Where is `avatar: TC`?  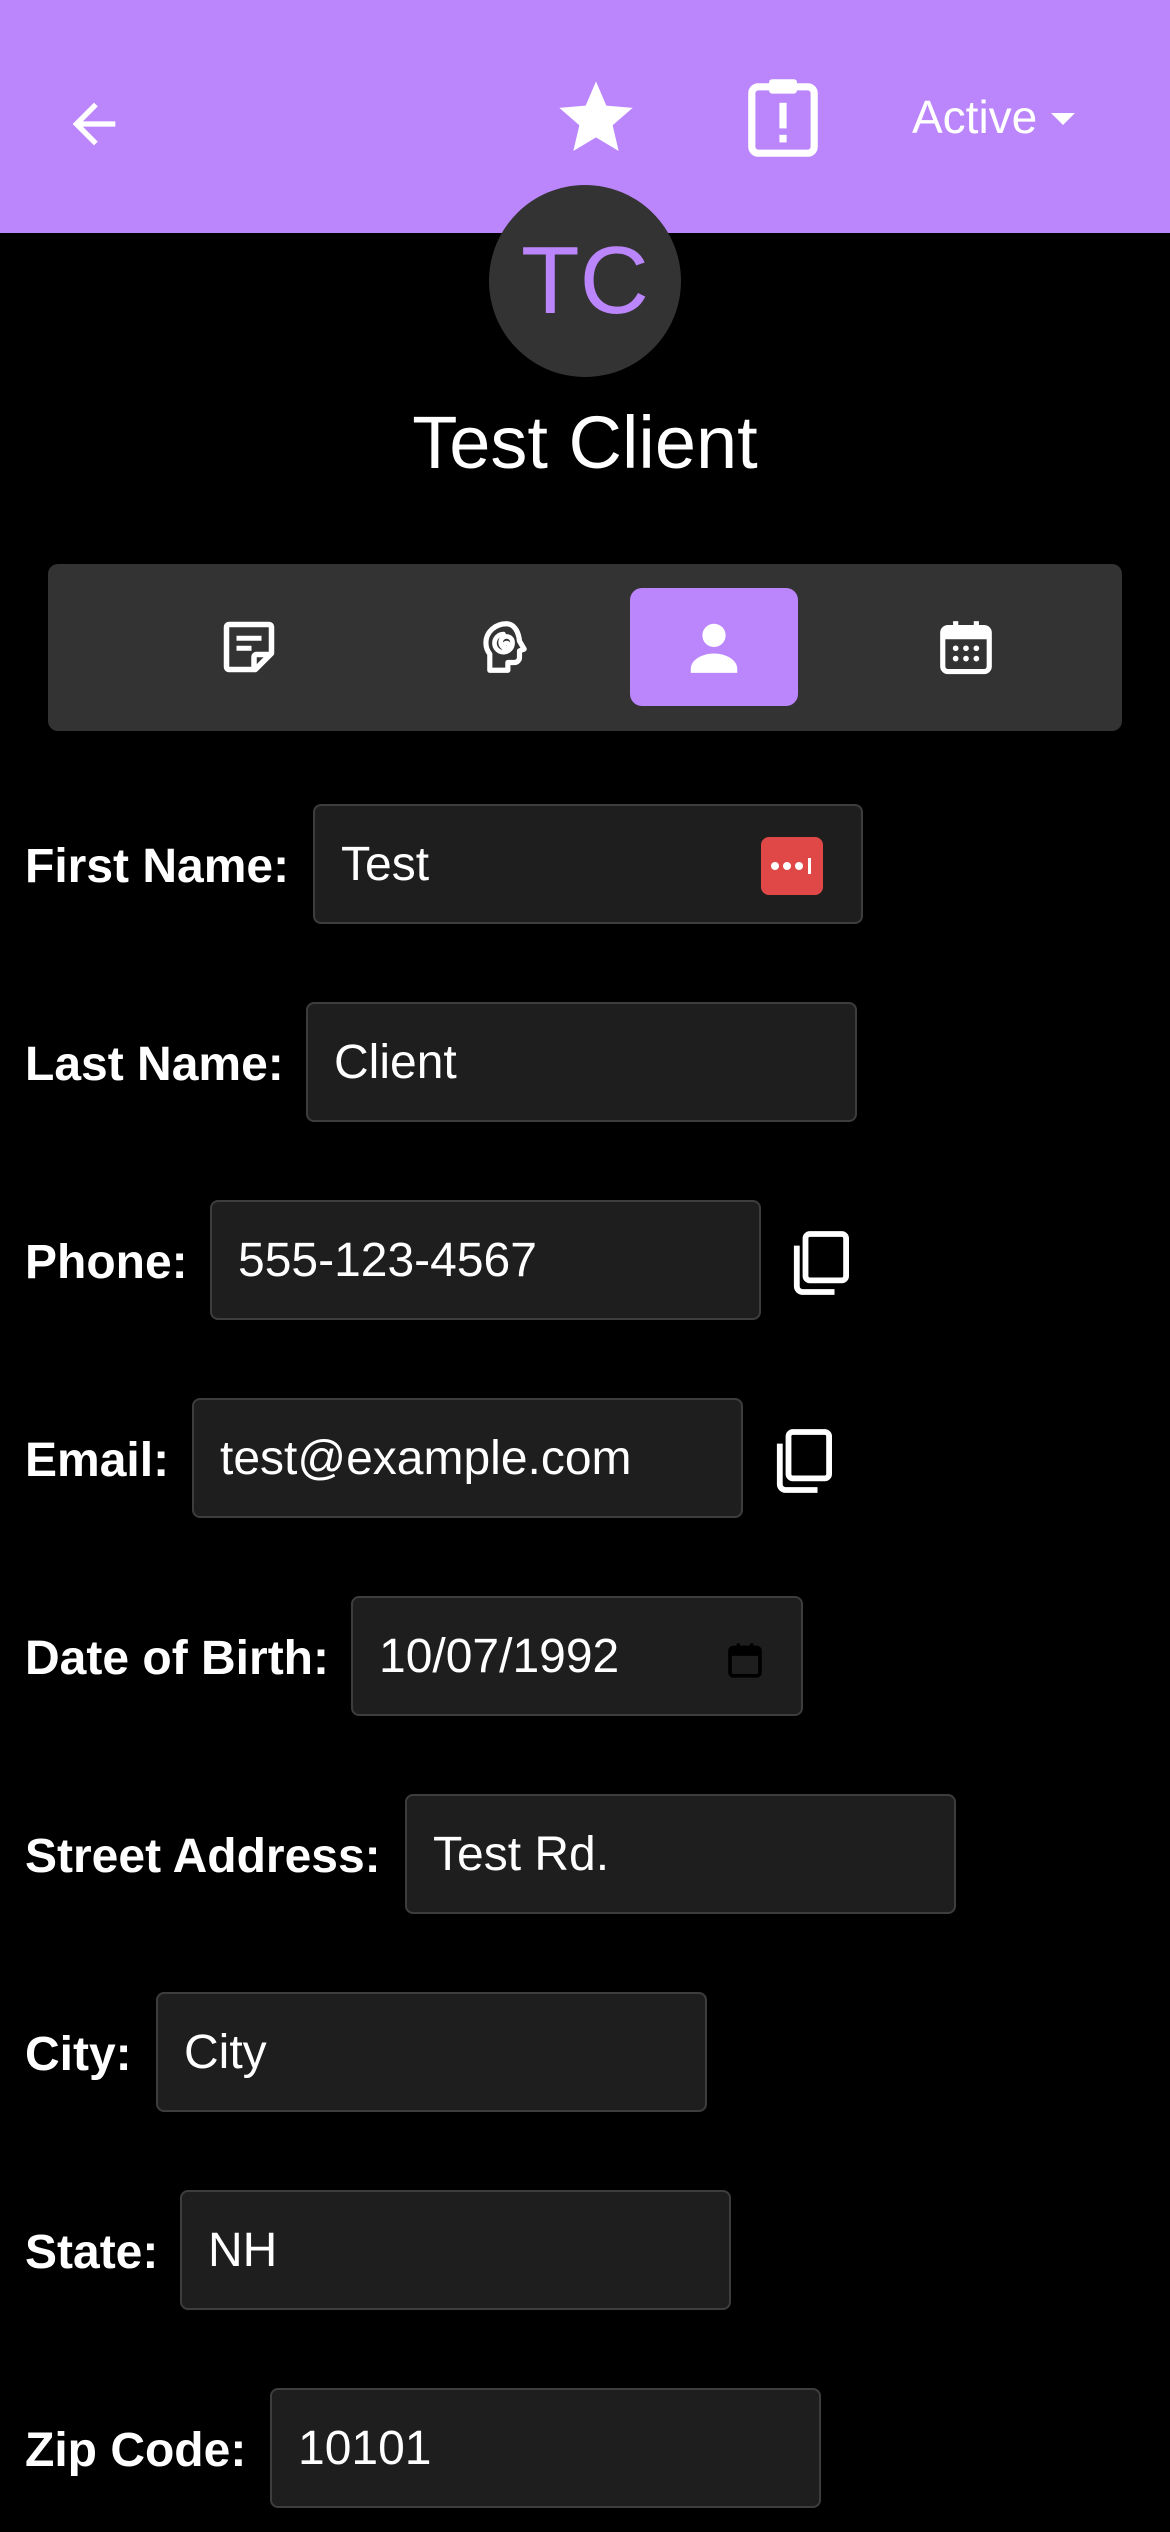
avatar: TC is located at coordinates (585, 281).